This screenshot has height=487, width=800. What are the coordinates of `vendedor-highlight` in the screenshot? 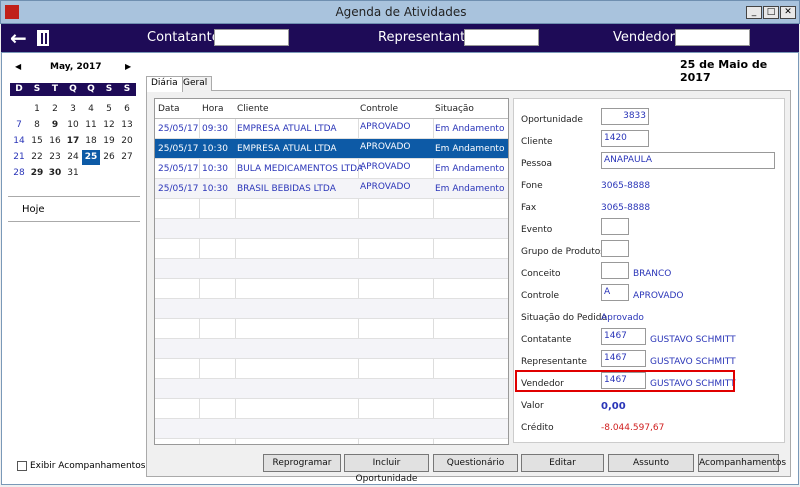 It's located at (625, 381).